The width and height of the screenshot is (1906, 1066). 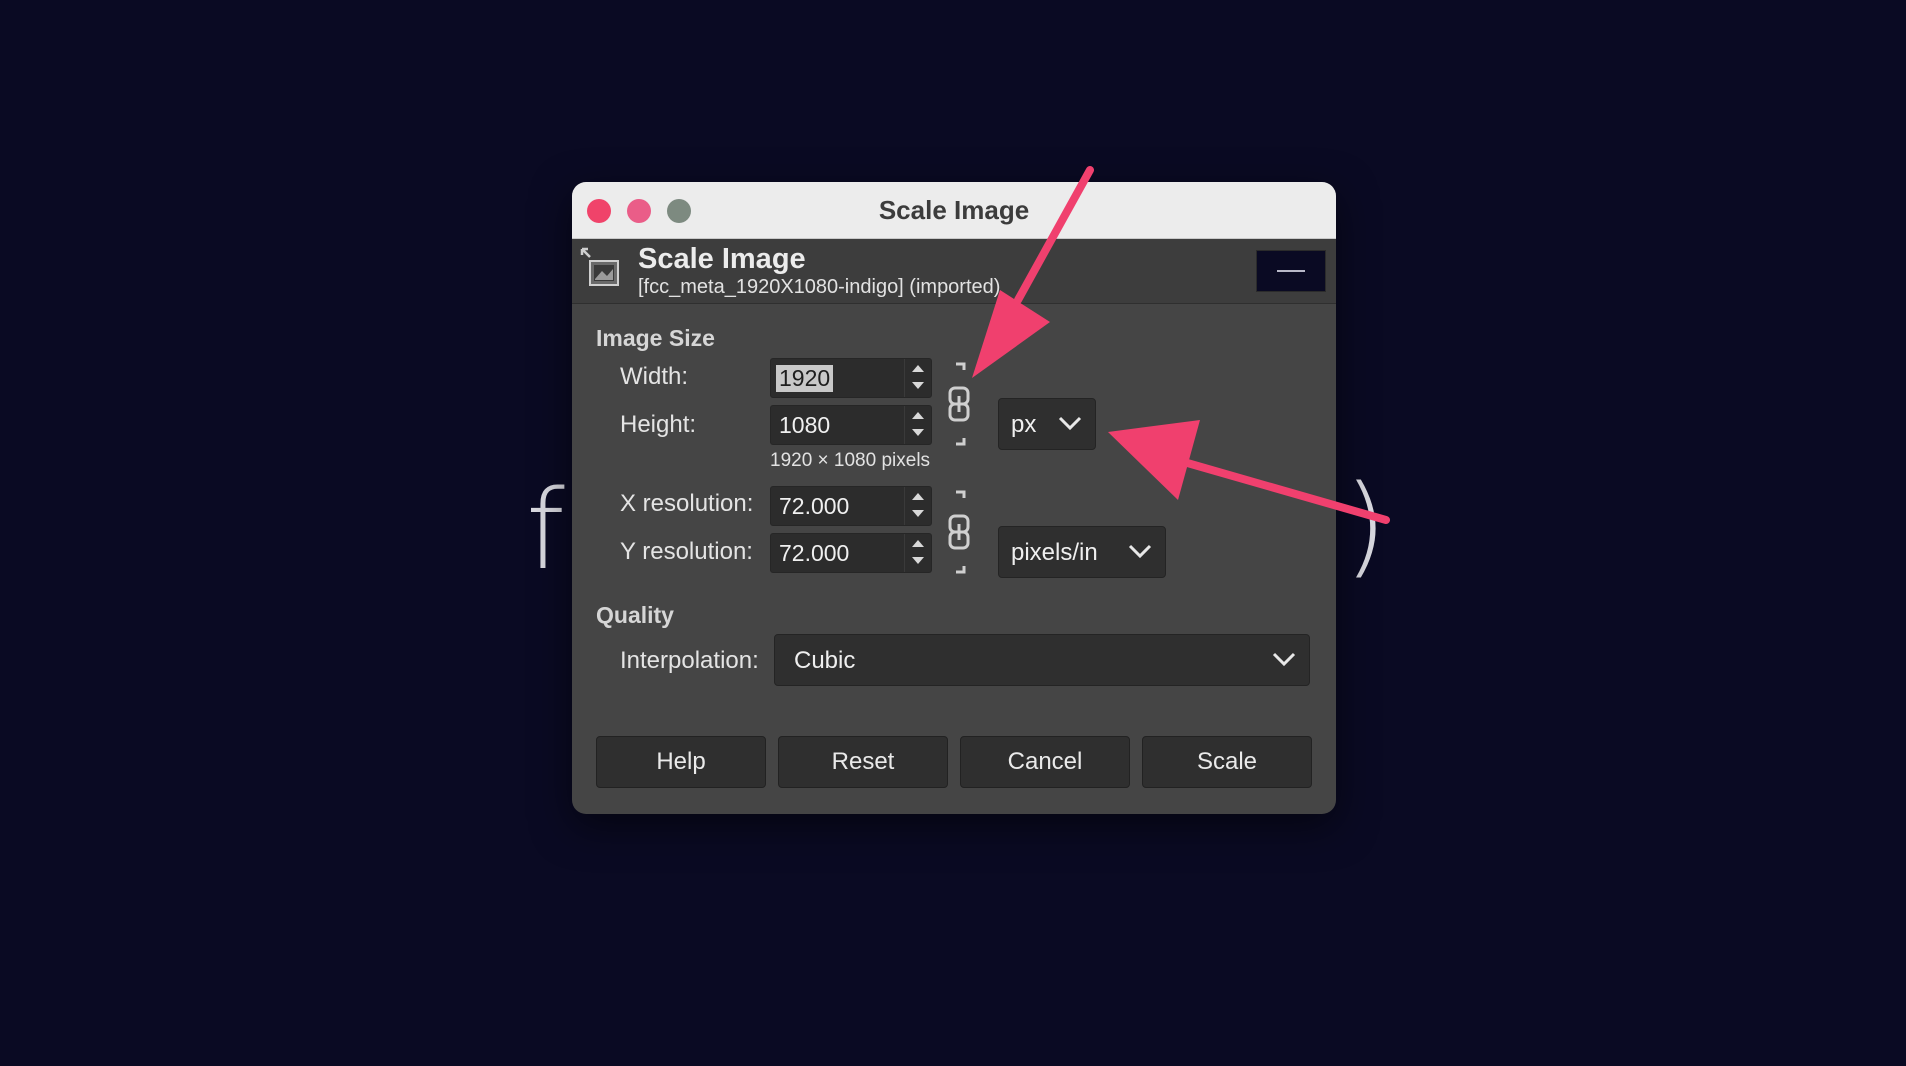 What do you see at coordinates (959, 404) in the screenshot?
I see `chain-link-icon` at bounding box center [959, 404].